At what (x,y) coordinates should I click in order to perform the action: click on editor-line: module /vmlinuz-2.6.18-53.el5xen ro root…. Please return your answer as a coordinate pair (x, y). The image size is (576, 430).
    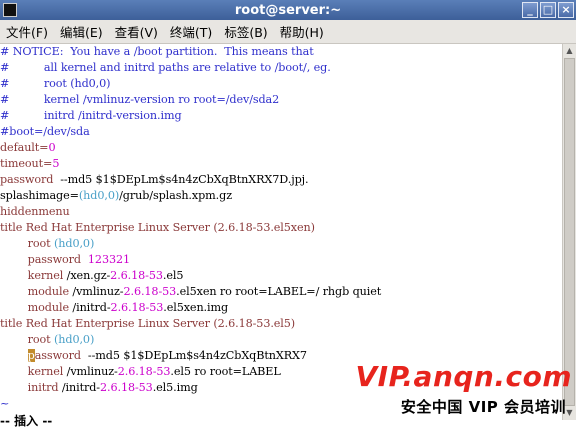
    Looking at the image, I should click on (191, 292).